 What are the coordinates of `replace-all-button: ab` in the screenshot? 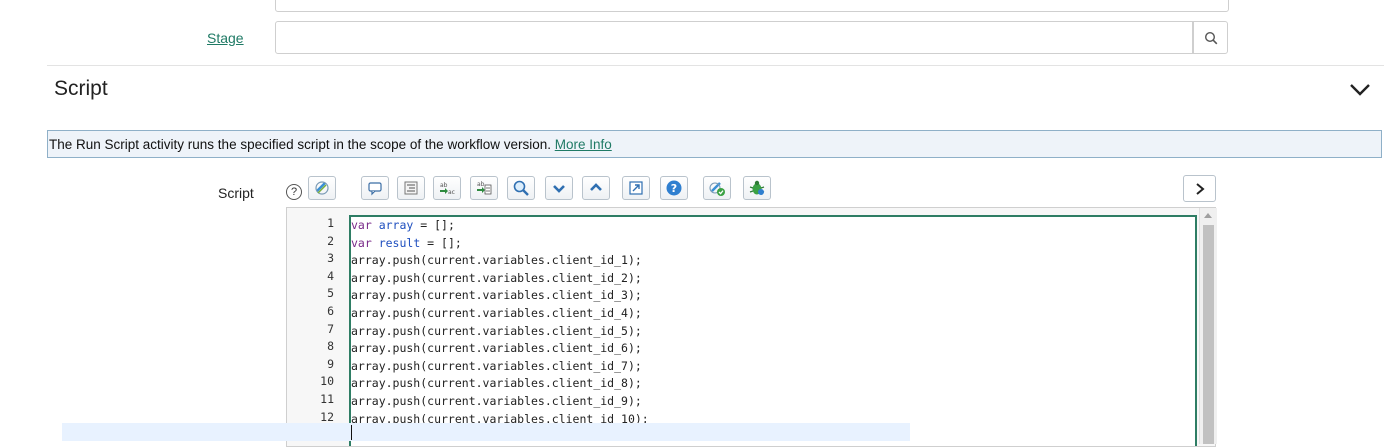 It's located at (484, 188).